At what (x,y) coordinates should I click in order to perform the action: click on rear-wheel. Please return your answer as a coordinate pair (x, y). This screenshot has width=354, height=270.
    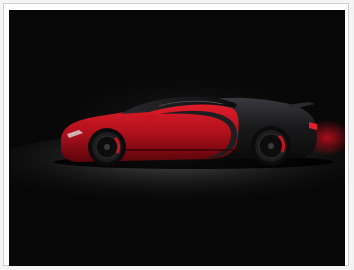
    Looking at the image, I should click on (271, 146).